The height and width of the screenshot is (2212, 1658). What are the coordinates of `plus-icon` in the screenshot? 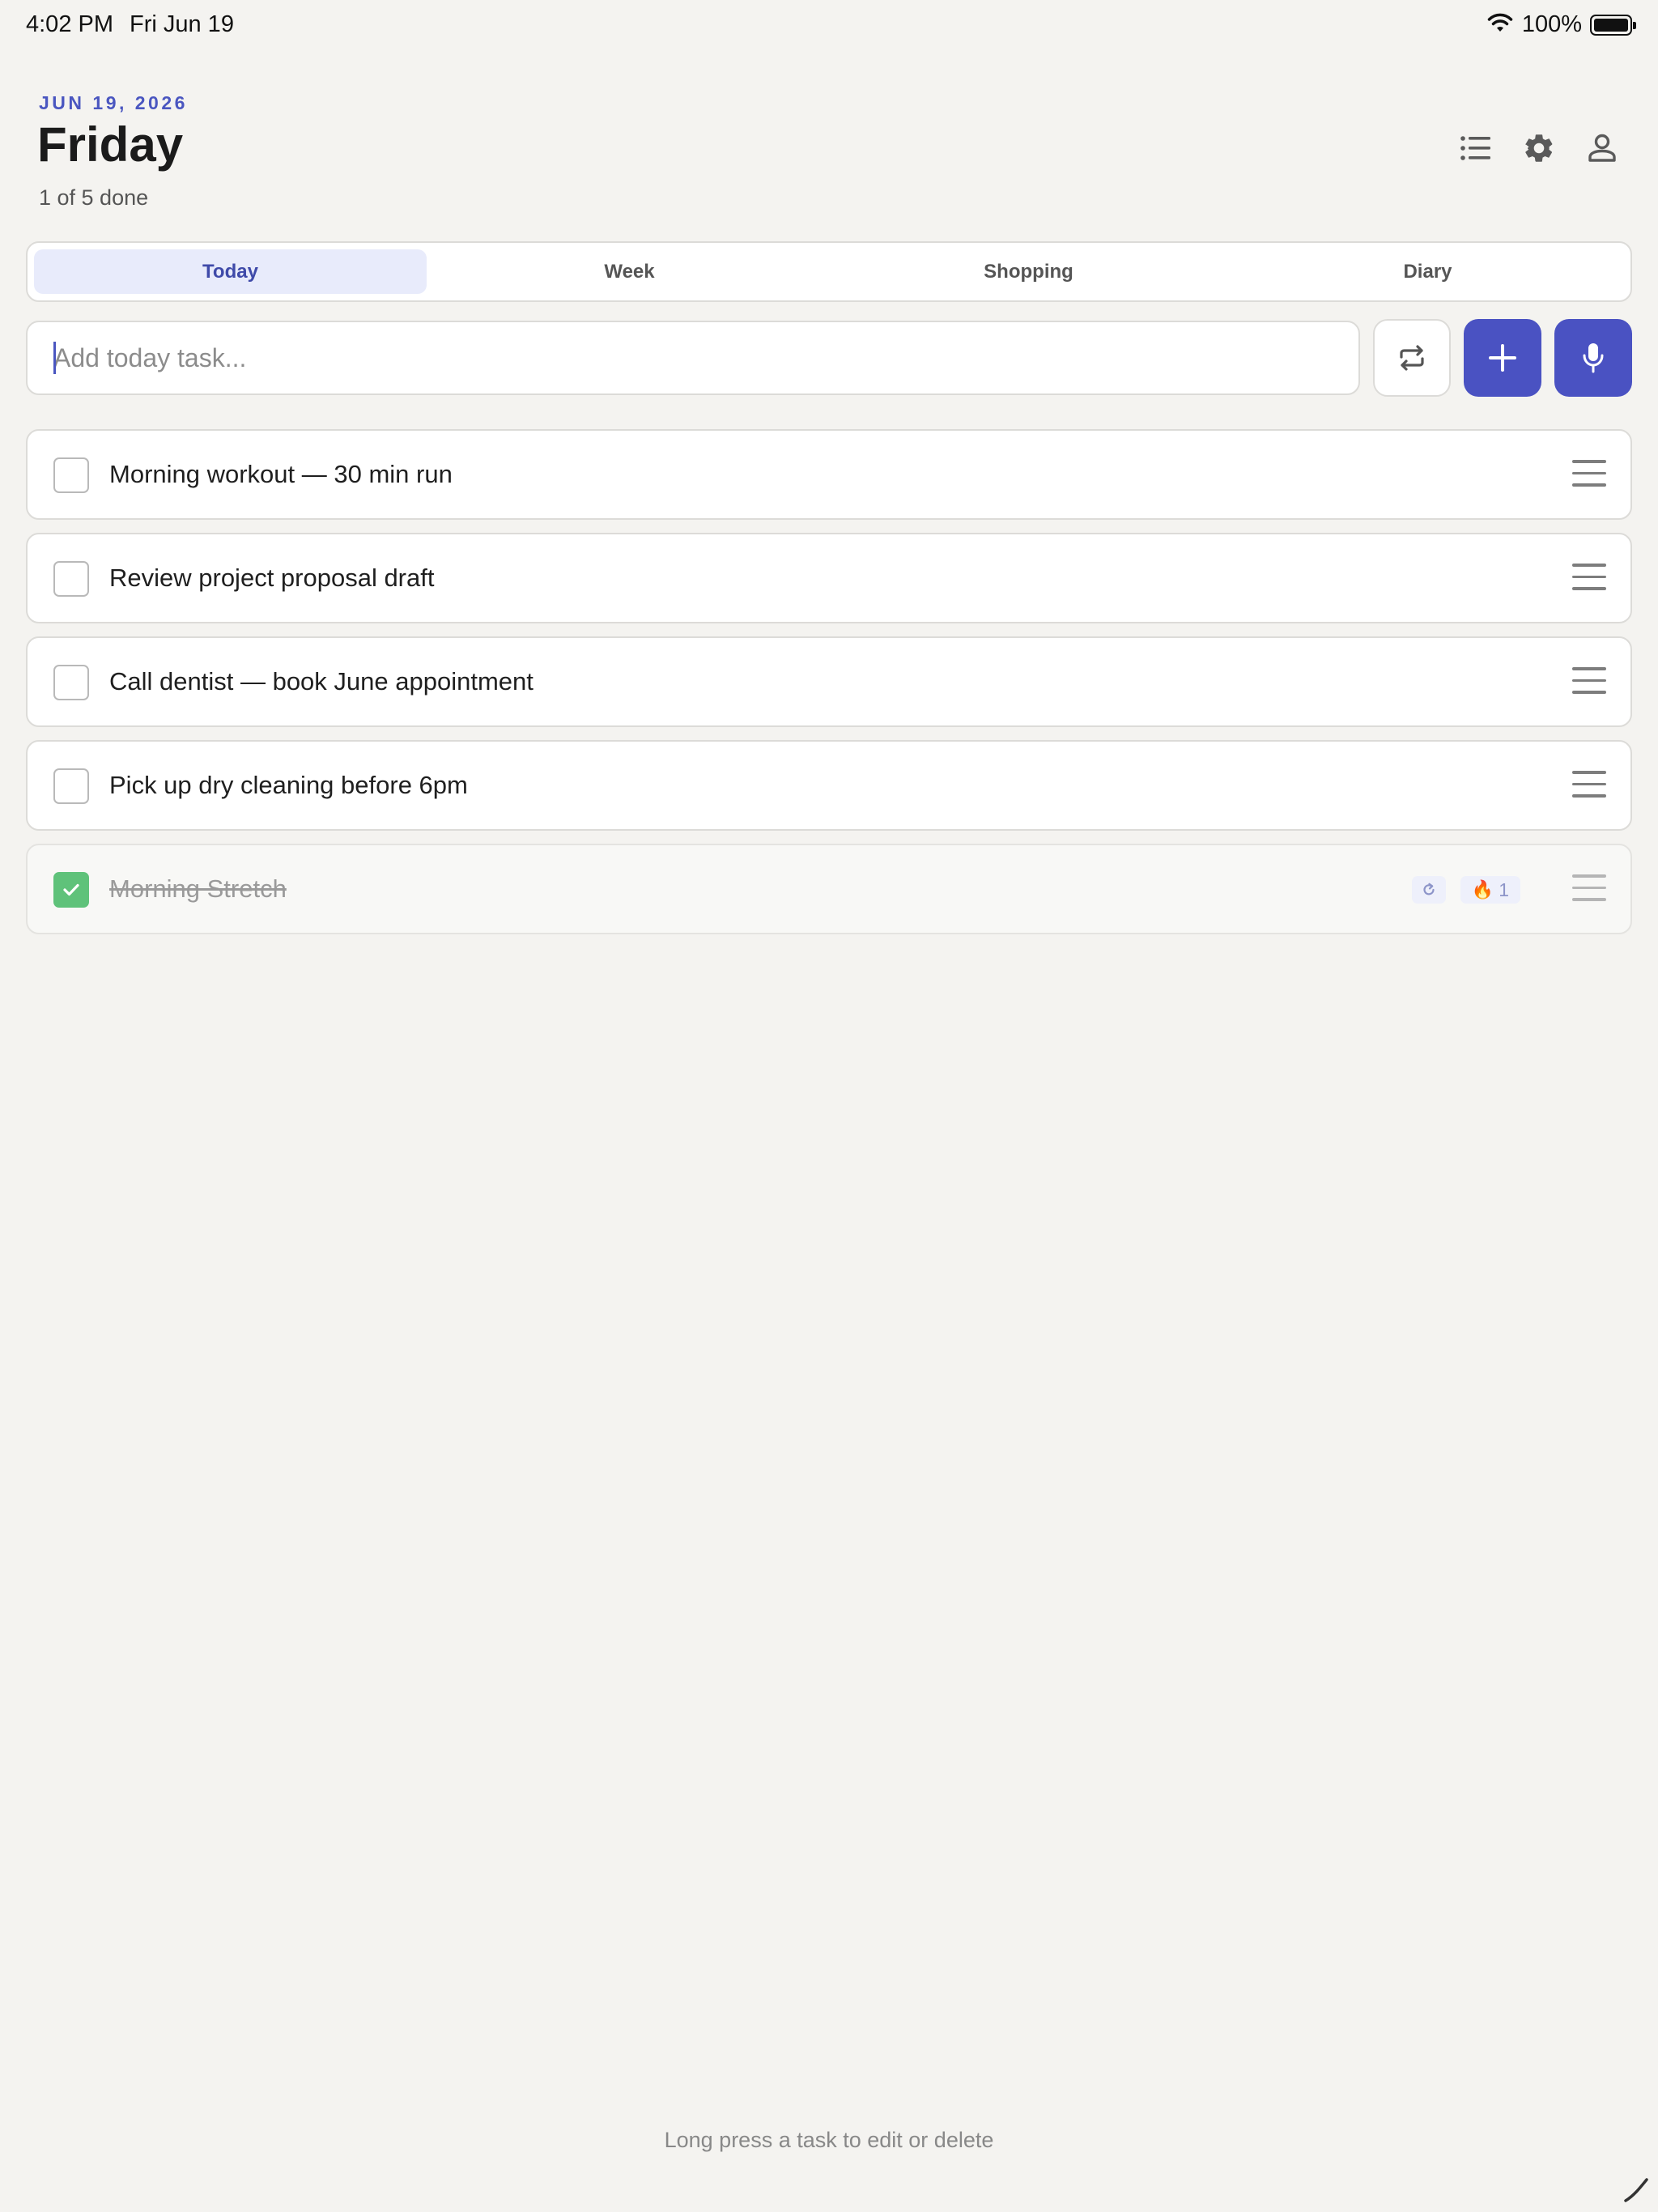 It's located at (1502, 358).